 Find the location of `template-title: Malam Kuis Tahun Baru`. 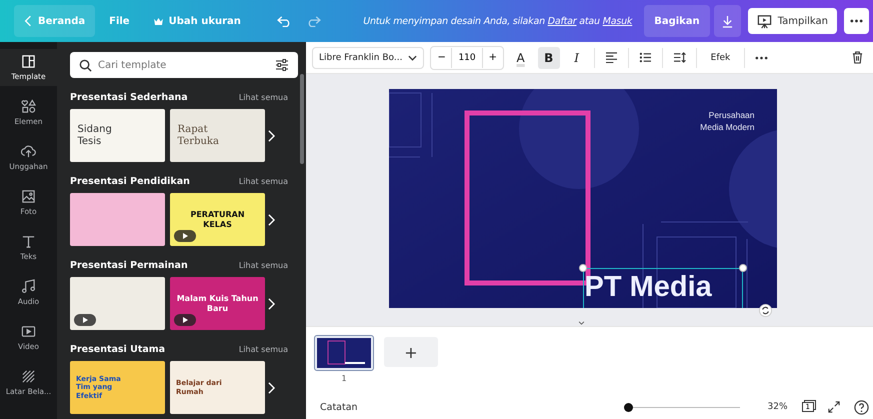

template-title: Malam Kuis Tahun Baru is located at coordinates (218, 303).